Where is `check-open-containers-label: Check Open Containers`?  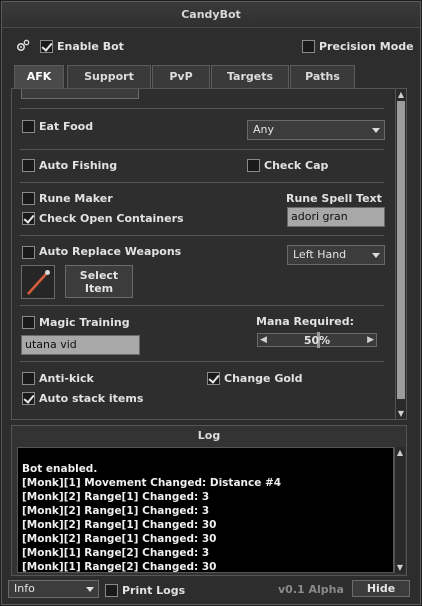 check-open-containers-label: Check Open Containers is located at coordinates (111, 218).